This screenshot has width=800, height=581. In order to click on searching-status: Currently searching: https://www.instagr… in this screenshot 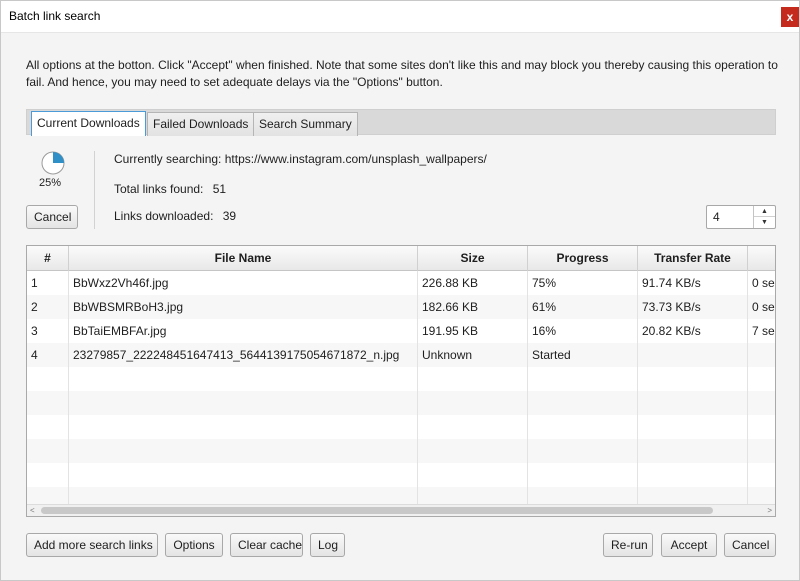, I will do `click(300, 159)`.